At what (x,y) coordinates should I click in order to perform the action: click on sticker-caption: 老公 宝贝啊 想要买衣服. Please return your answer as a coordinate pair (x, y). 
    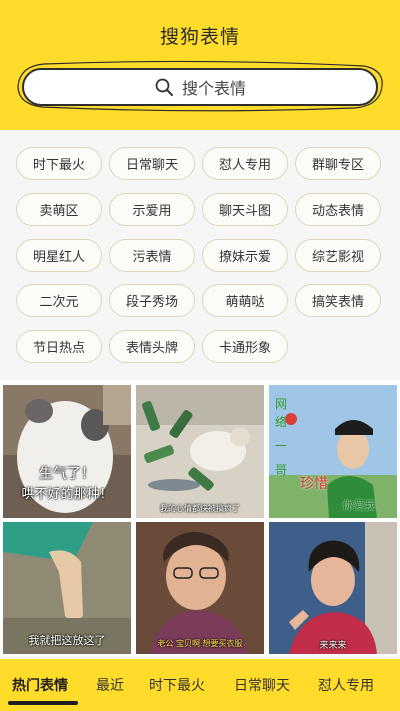
    Looking at the image, I should click on (200, 643).